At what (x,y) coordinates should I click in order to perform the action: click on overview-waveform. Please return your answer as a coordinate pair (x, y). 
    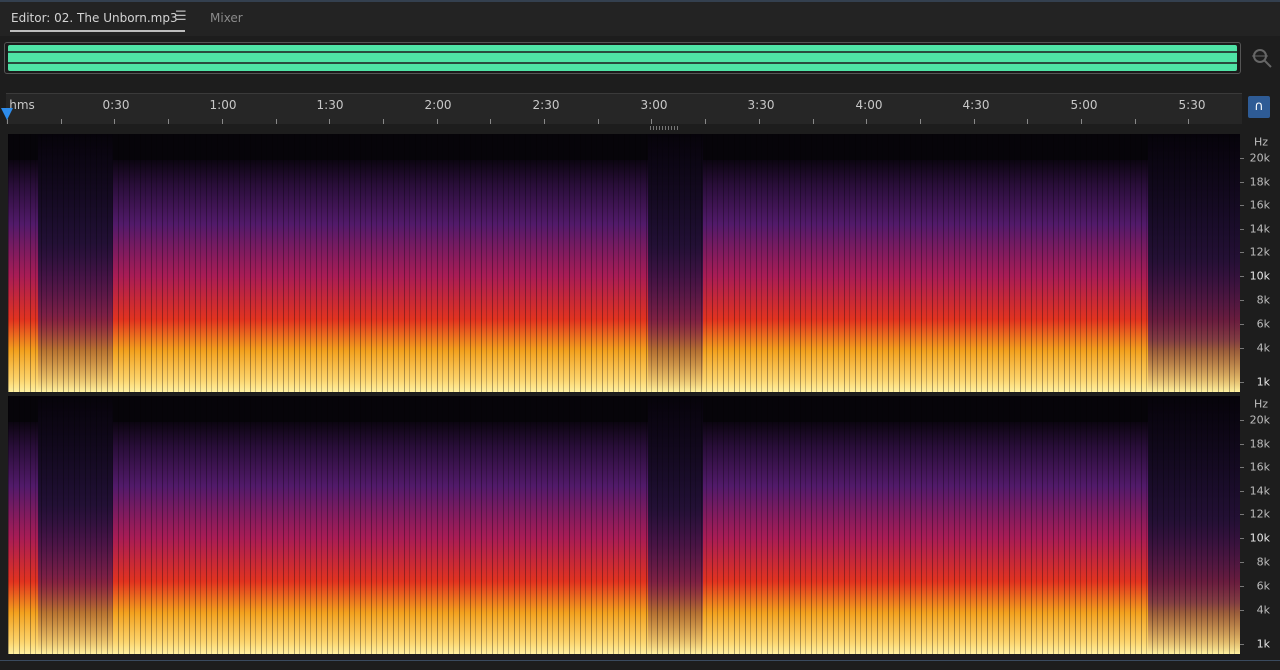
    Looking at the image, I should click on (622, 58).